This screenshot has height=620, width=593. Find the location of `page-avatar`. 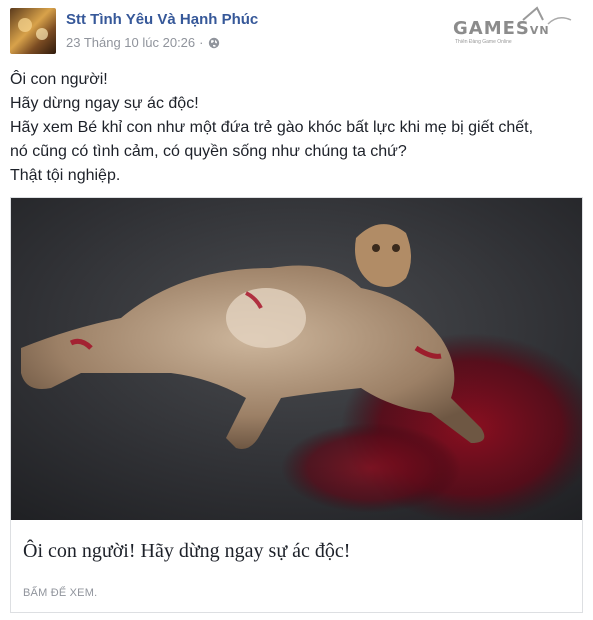

page-avatar is located at coordinates (33, 31).